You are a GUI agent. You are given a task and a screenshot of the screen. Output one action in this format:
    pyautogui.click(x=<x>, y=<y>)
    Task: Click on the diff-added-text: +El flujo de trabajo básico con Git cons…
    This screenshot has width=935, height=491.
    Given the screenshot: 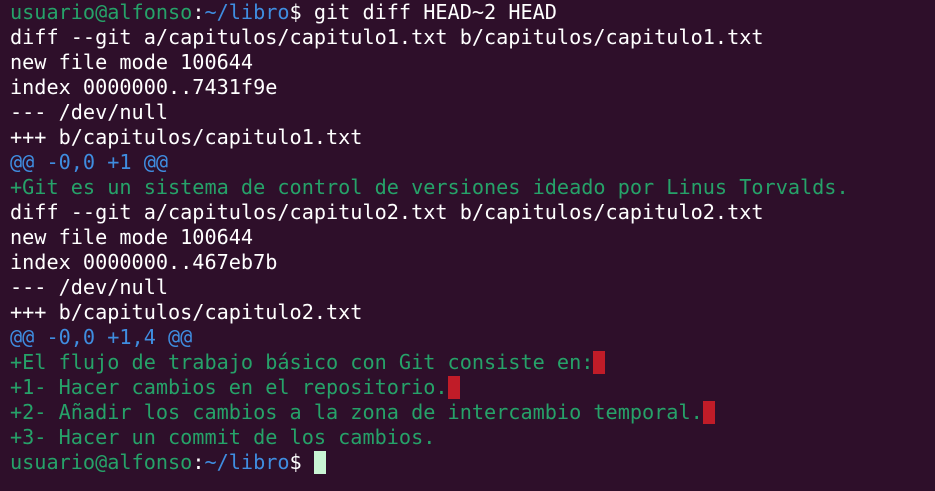 What is the action you would take?
    pyautogui.click(x=302, y=362)
    